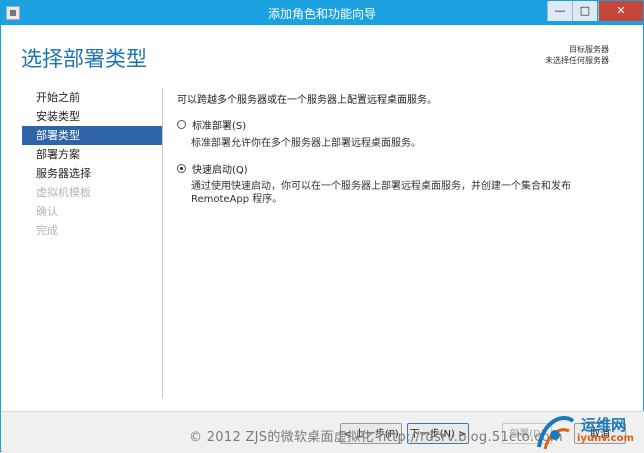 The height and width of the screenshot is (453, 644). What do you see at coordinates (47, 211) in the screenshot?
I see `step-confirmation: 确认` at bounding box center [47, 211].